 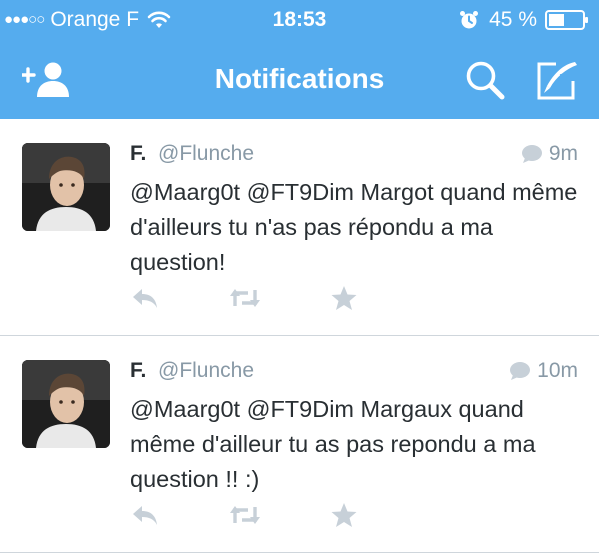 I want to click on battery-icon, so click(x=566, y=20).